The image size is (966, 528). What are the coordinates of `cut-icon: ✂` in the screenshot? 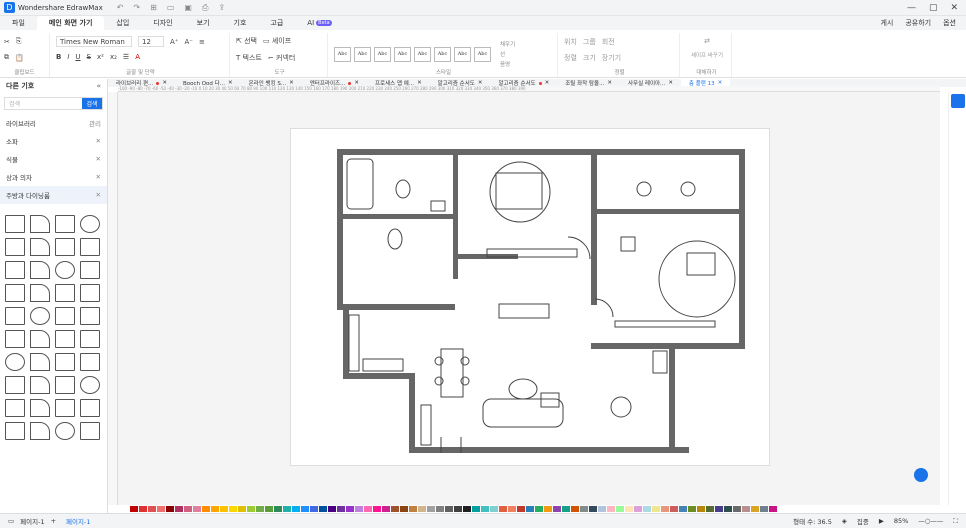 It's located at (7, 42).